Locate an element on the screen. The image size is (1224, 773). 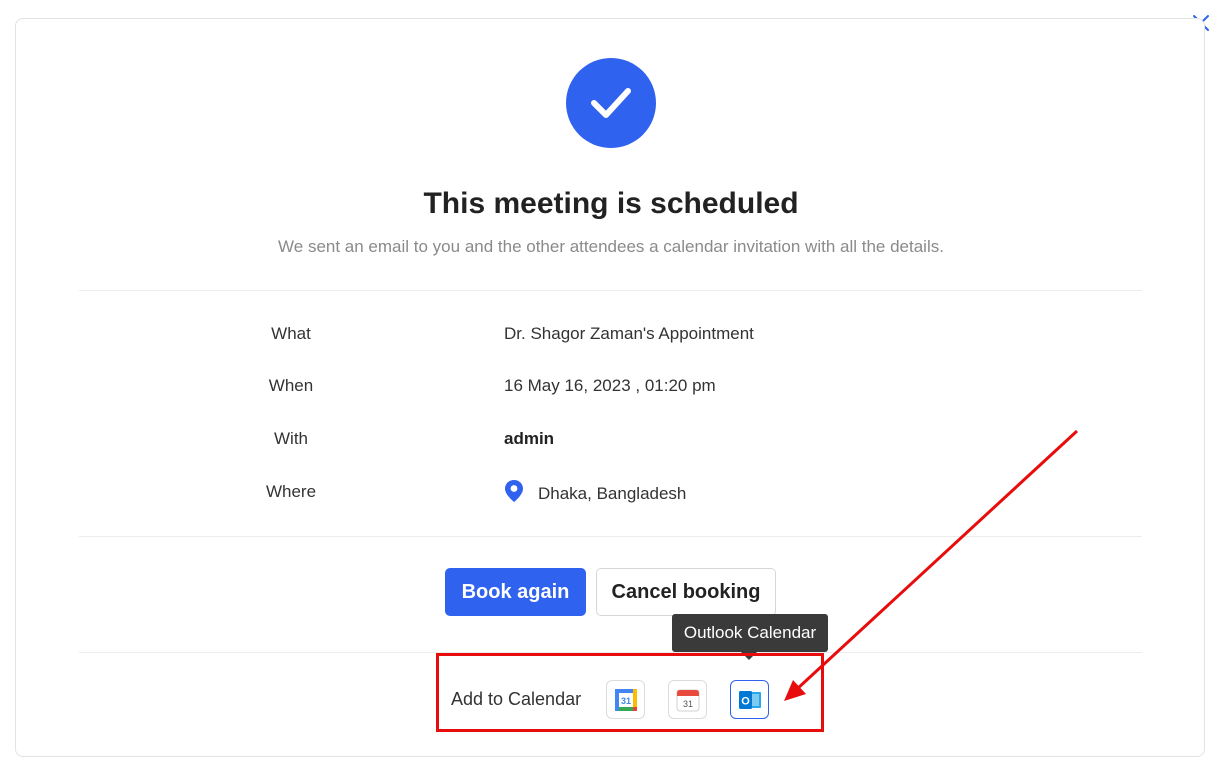
detail-row-what: What Dr. Shagor Zaman's Appointment is located at coordinates (611, 339).